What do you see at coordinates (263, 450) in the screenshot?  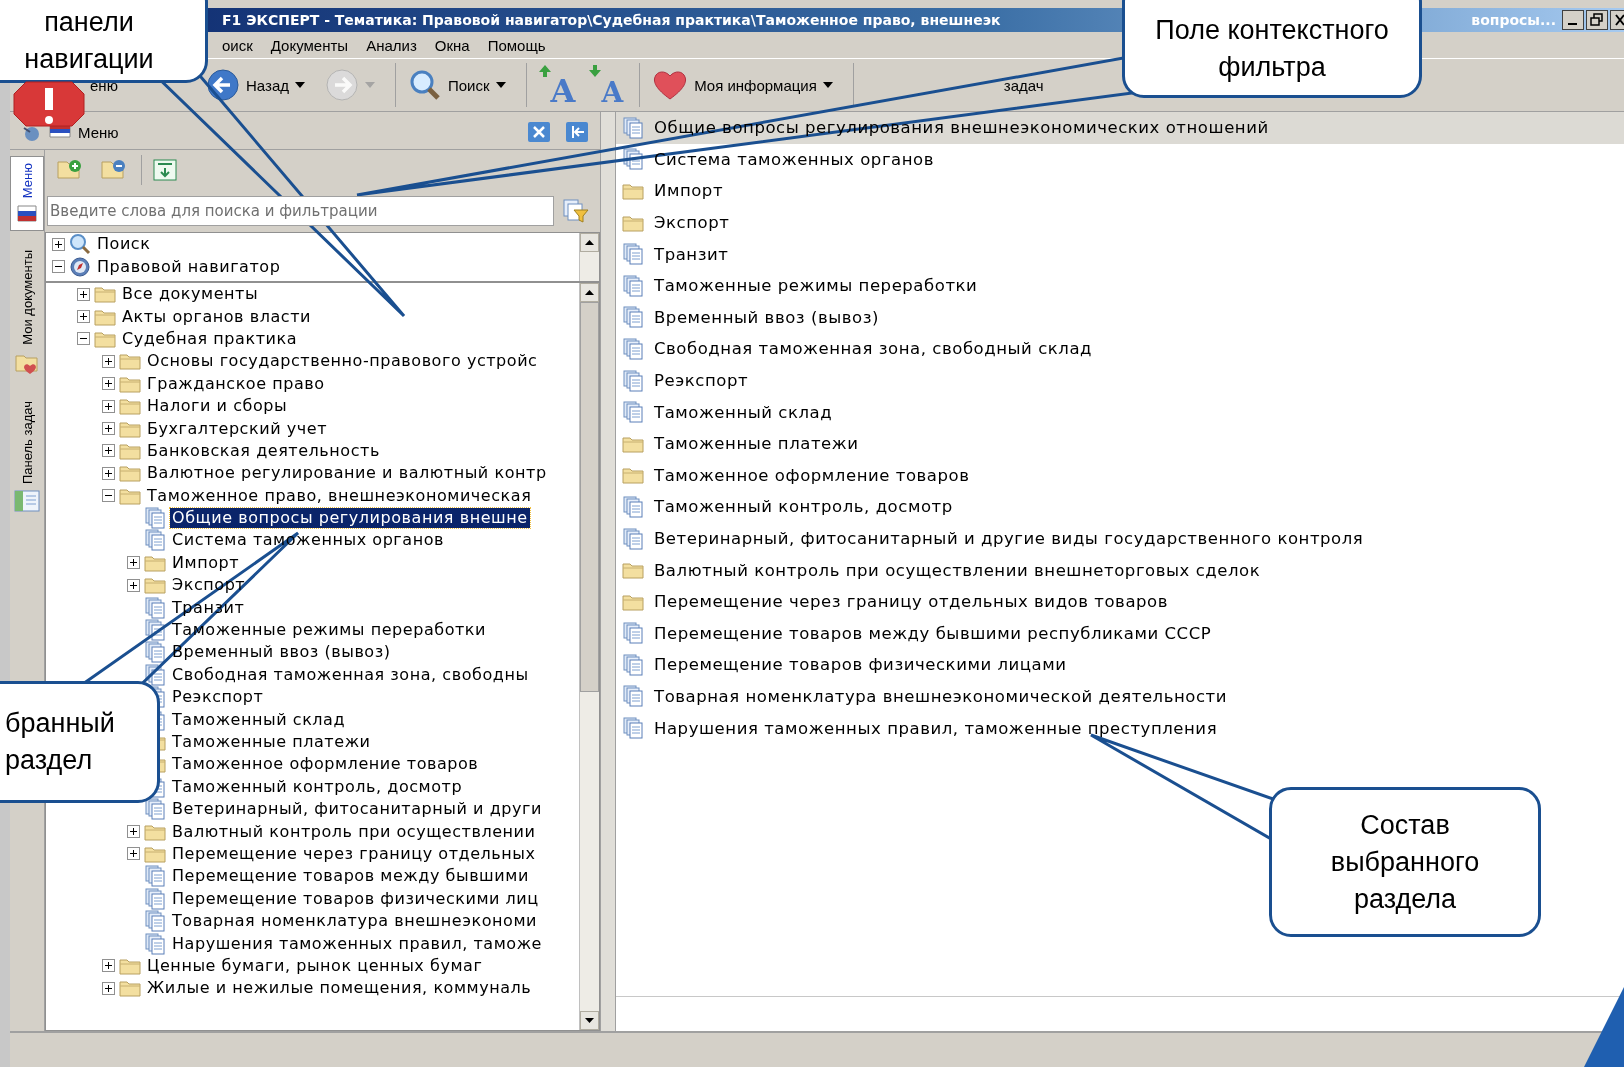 I see `tree-item: Банковская деятельность` at bounding box center [263, 450].